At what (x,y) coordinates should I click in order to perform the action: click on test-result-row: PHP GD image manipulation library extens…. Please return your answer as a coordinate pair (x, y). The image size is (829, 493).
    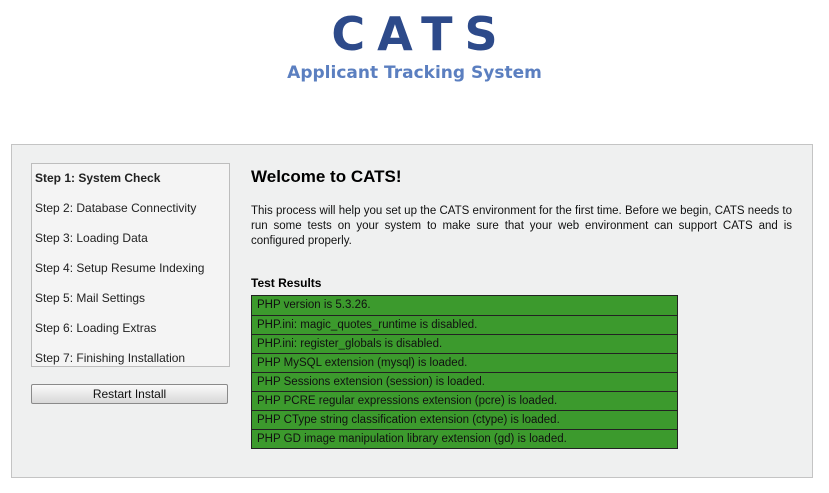
    Looking at the image, I should click on (464, 438).